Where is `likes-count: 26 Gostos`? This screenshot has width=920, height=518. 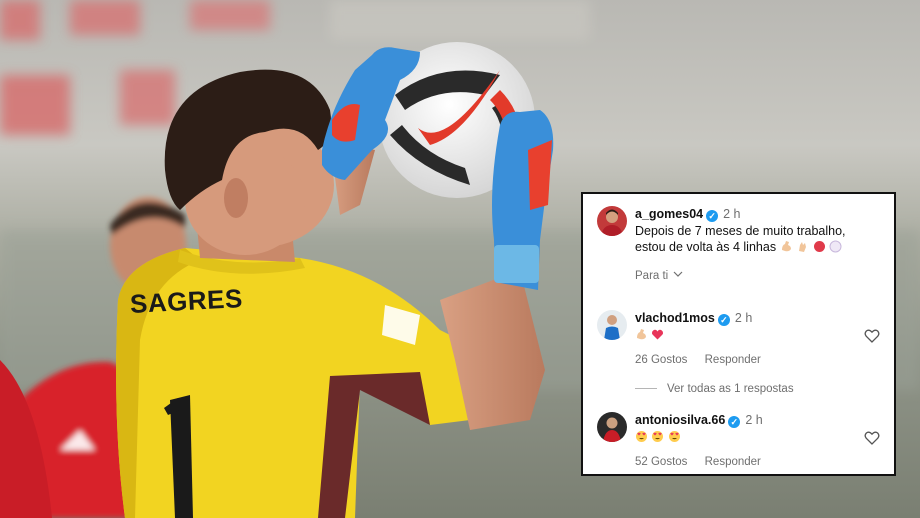
likes-count: 26 Gostos is located at coordinates (661, 360).